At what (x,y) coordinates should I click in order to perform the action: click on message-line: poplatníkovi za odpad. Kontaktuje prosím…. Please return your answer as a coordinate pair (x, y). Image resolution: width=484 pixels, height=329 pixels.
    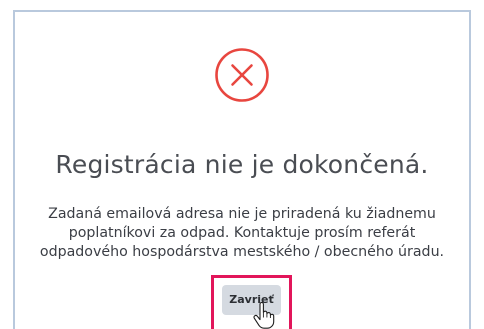
    Looking at the image, I should click on (242, 233).